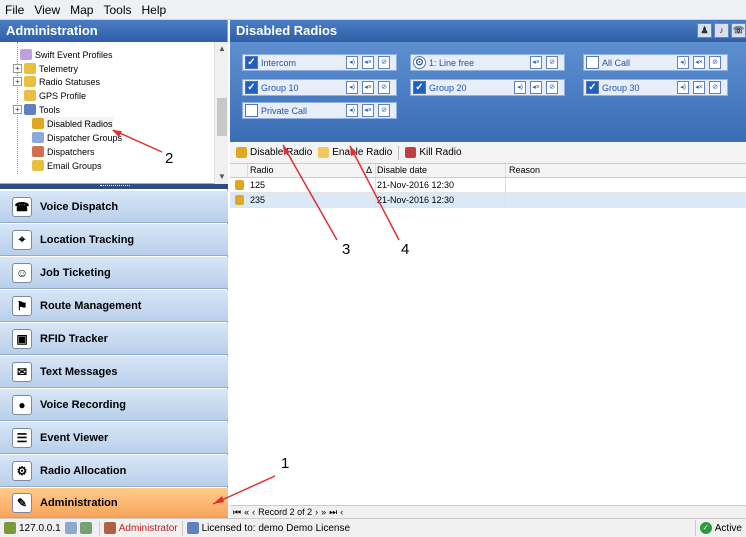 Image resolution: width=746 pixels, height=537 pixels. Describe the element at coordinates (316, 512) in the screenshot. I see `next-record-icon: ›` at that location.